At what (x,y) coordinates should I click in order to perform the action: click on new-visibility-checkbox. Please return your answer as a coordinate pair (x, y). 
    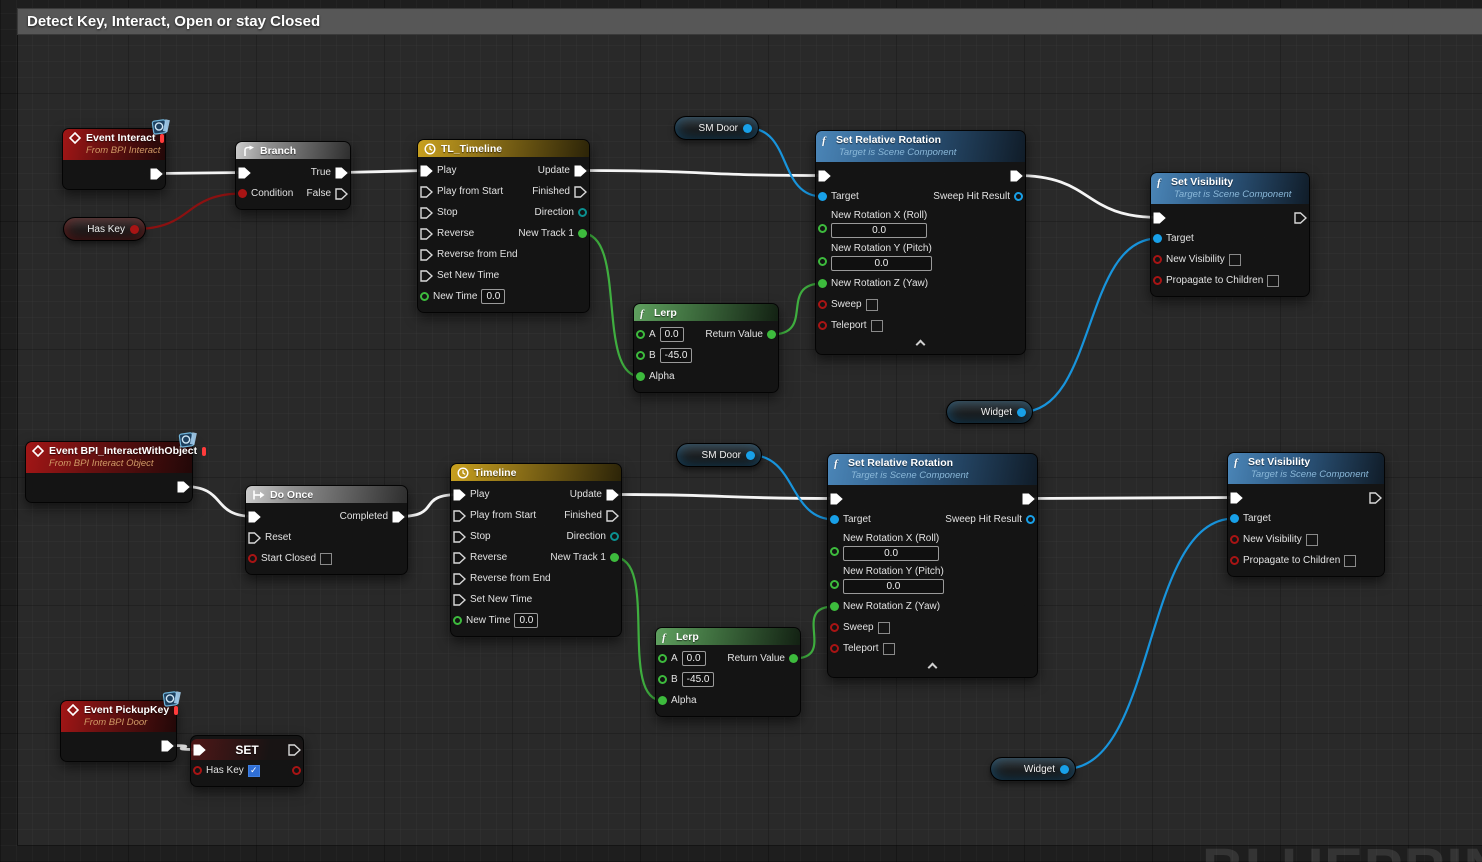
    Looking at the image, I should click on (1234, 259).